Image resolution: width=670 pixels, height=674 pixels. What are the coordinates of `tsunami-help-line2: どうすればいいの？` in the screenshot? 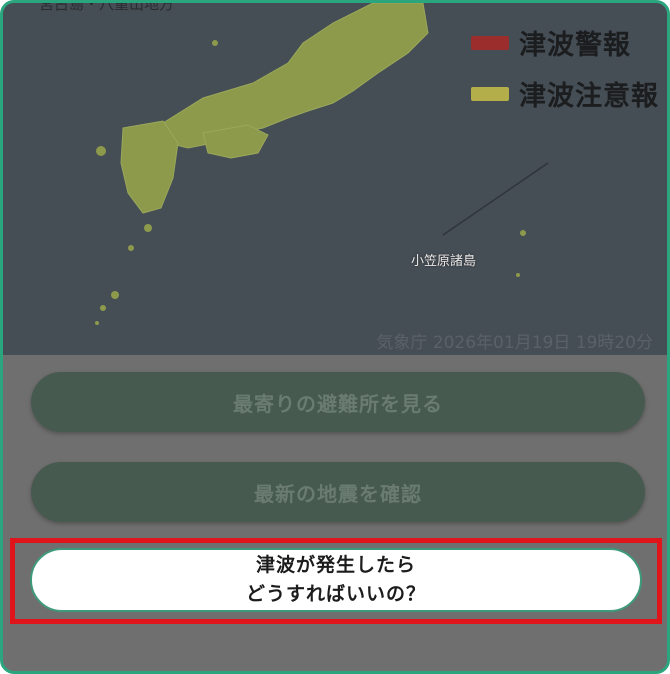 It's located at (335, 594).